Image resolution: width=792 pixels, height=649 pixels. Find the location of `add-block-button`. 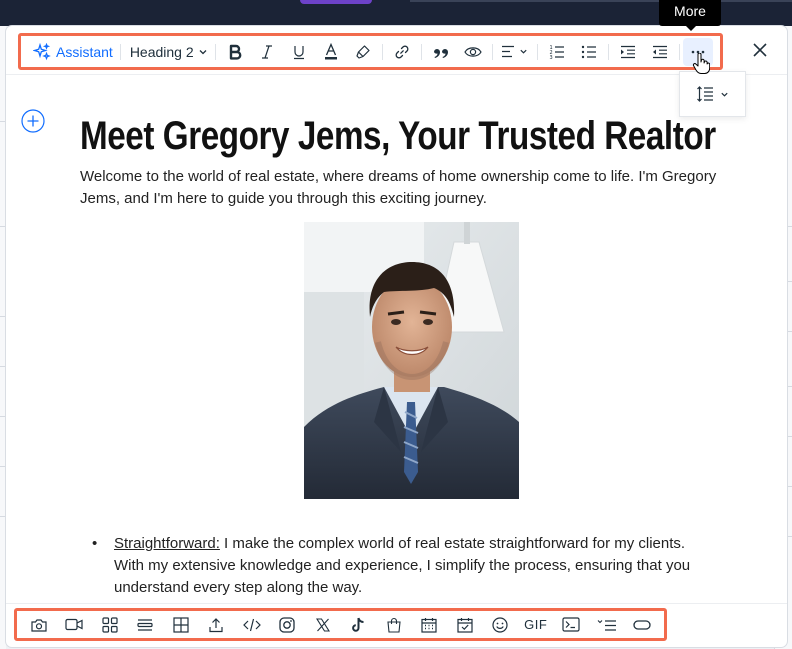

add-block-button is located at coordinates (33, 121).